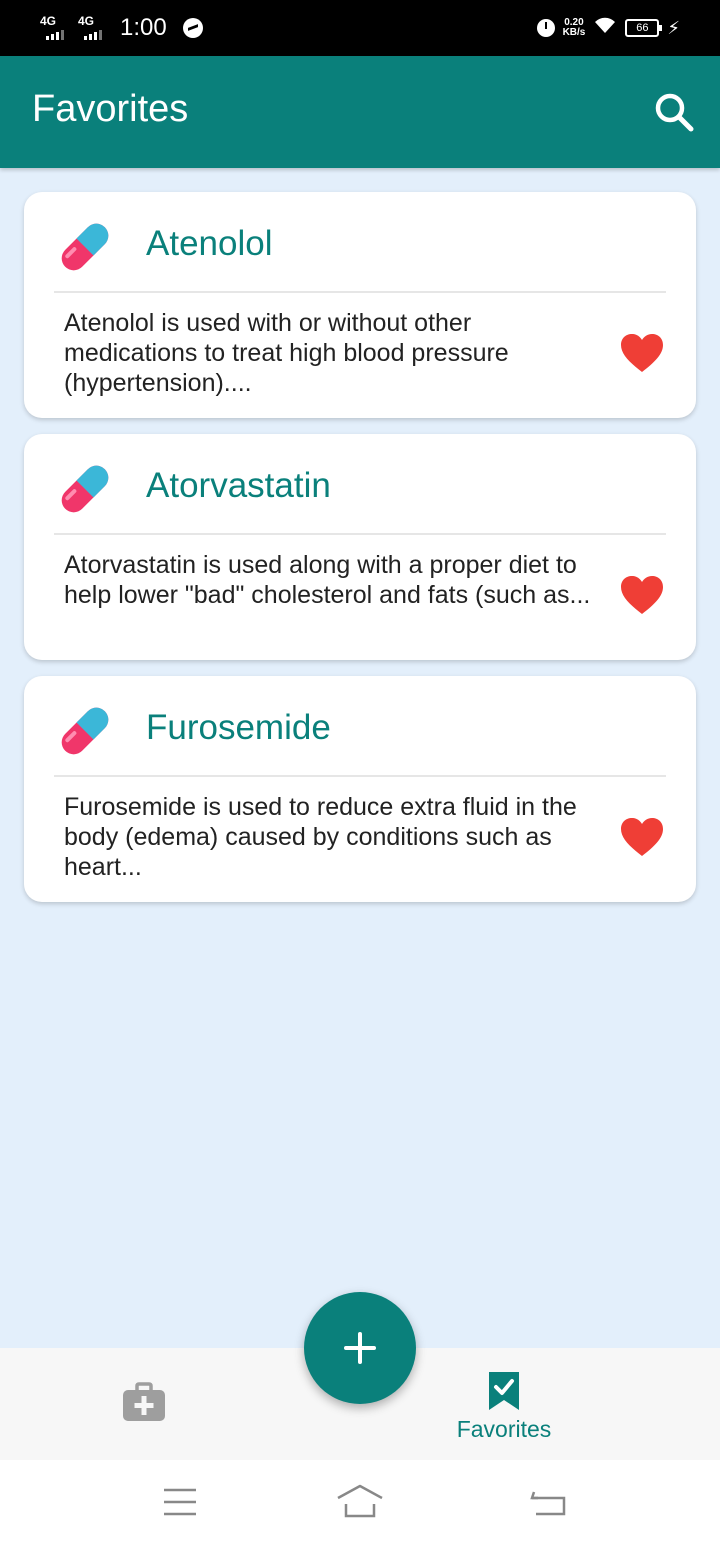  I want to click on medication-name: Furosemide, so click(238, 727).